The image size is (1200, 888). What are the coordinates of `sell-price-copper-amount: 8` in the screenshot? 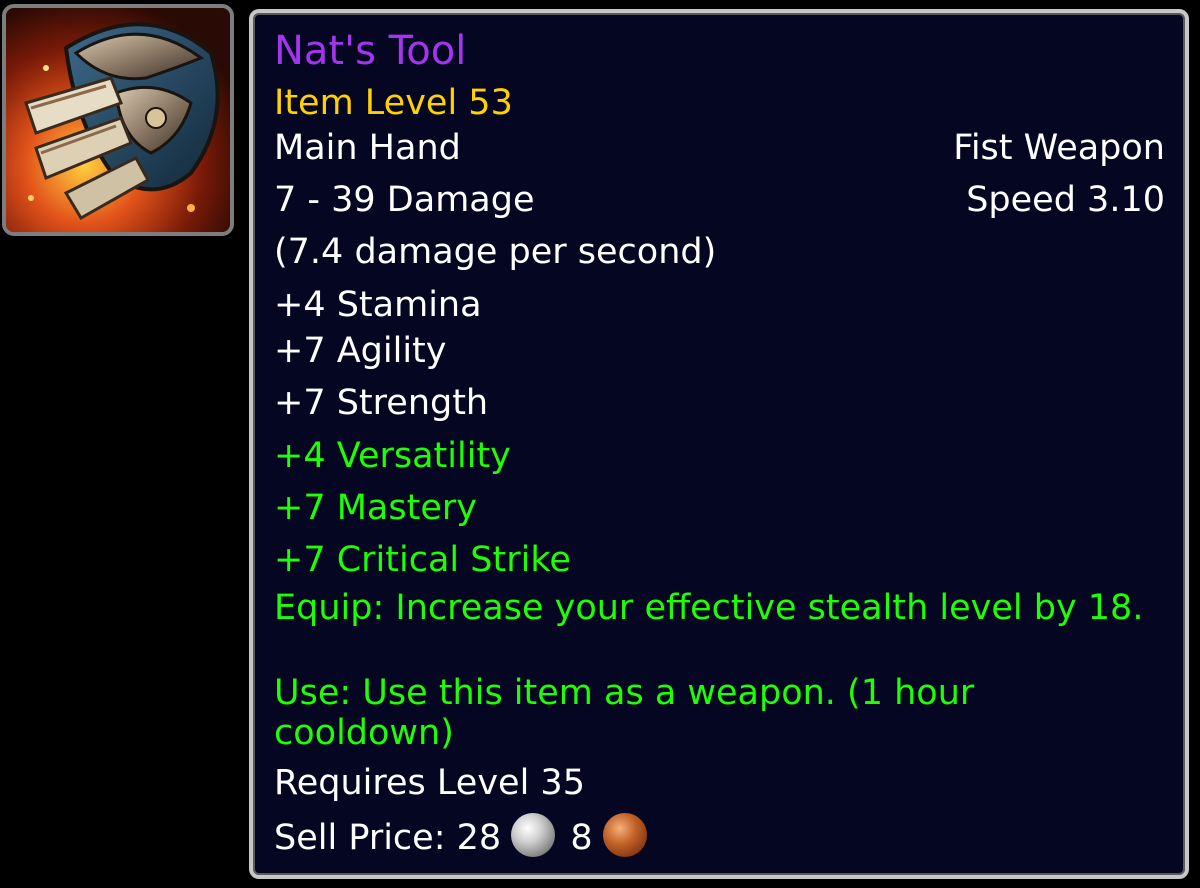 It's located at (581, 838).